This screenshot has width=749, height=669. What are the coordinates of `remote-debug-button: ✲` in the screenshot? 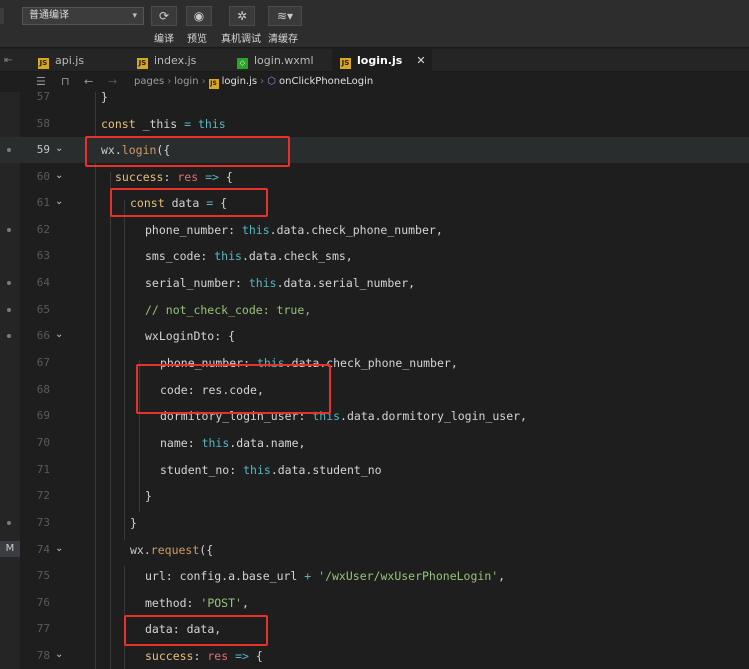 It's located at (242, 16).